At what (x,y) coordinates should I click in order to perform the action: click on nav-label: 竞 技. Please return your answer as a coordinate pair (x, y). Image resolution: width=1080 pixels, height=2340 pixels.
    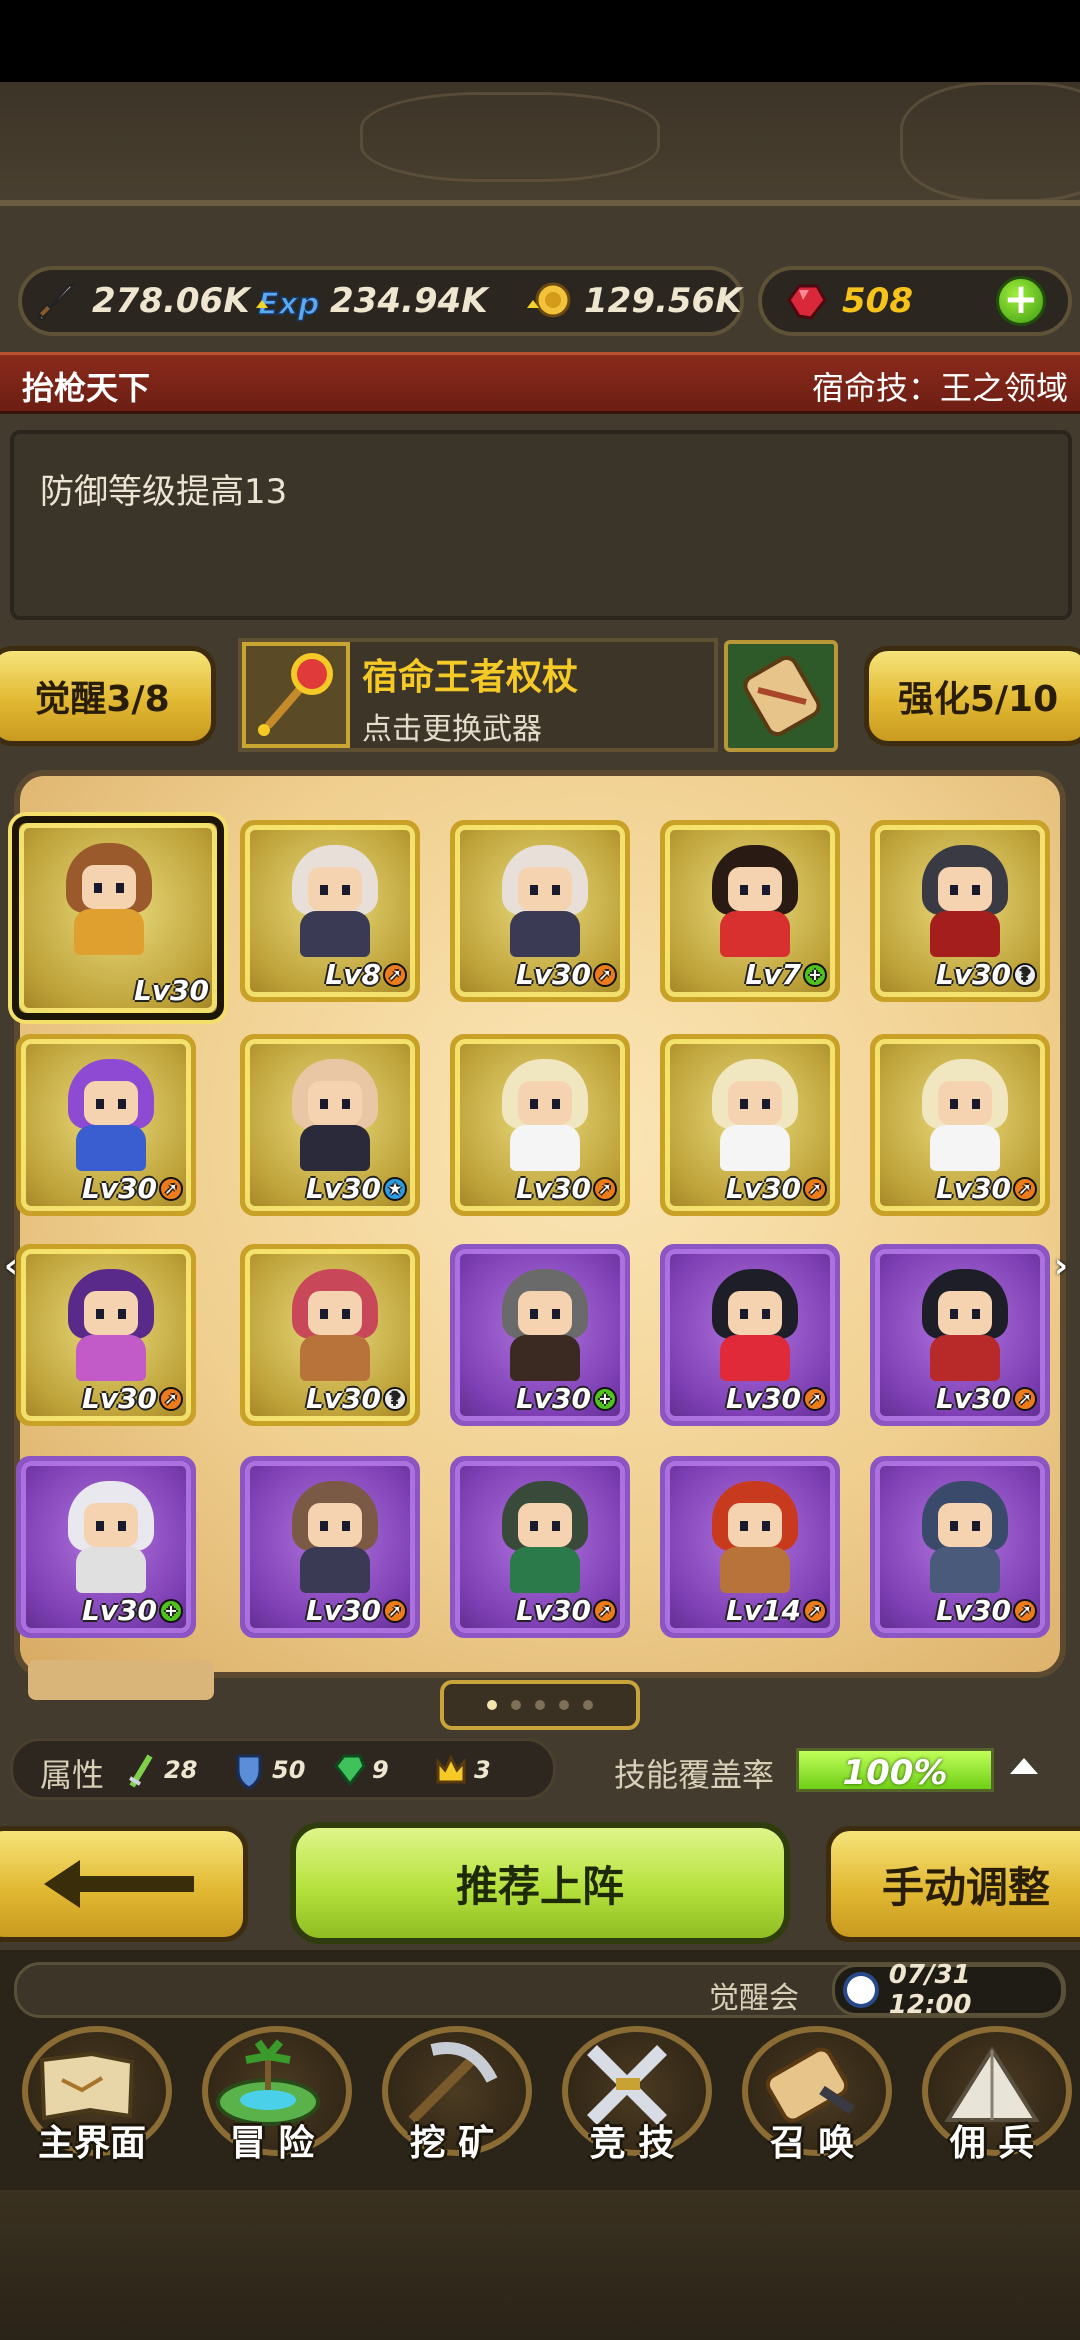
    Looking at the image, I should click on (632, 2143).